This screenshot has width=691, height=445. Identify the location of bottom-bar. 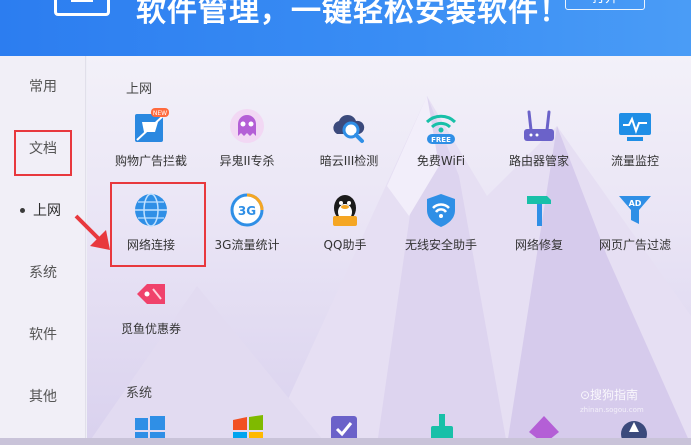
(345, 441).